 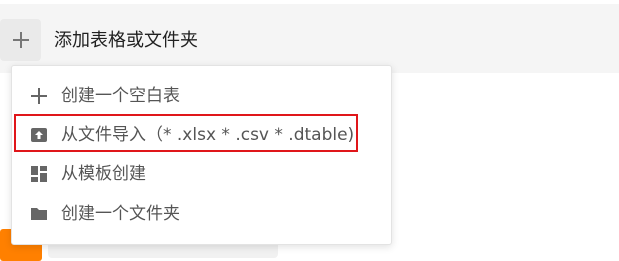 I want to click on template-icon, so click(x=39, y=174).